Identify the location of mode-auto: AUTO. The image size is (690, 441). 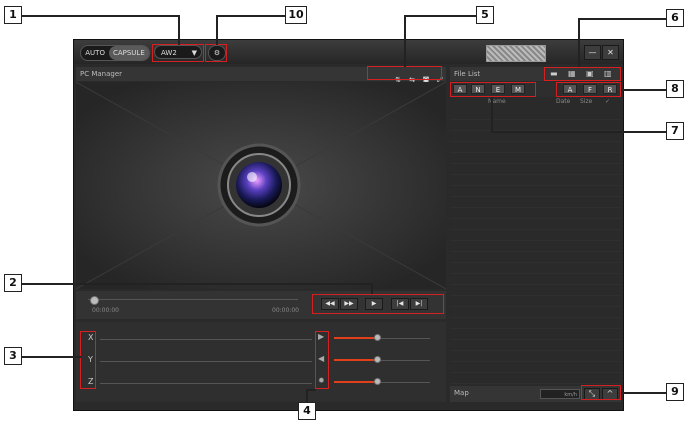
(95, 53).